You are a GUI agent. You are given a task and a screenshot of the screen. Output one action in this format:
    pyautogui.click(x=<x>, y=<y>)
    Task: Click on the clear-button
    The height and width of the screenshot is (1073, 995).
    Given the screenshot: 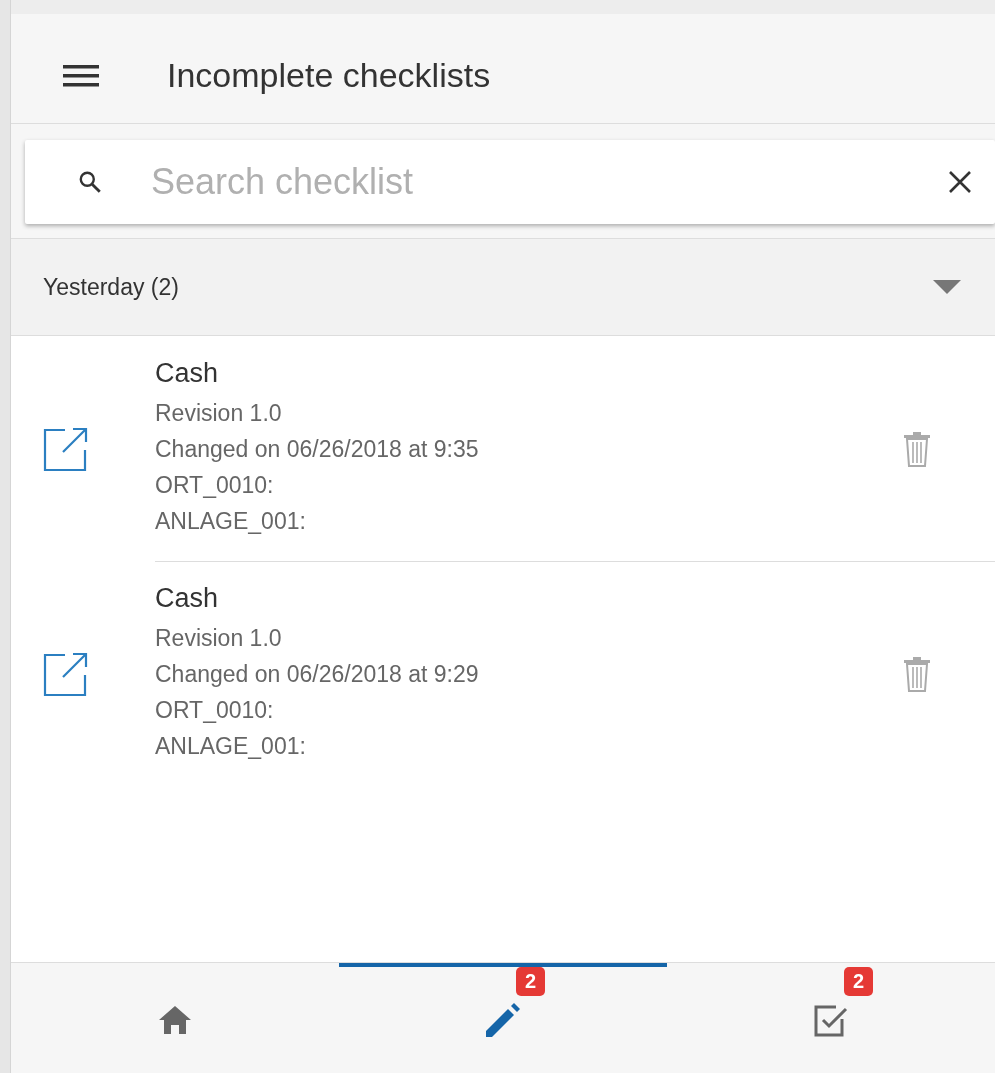 What is the action you would take?
    pyautogui.click(x=960, y=182)
    